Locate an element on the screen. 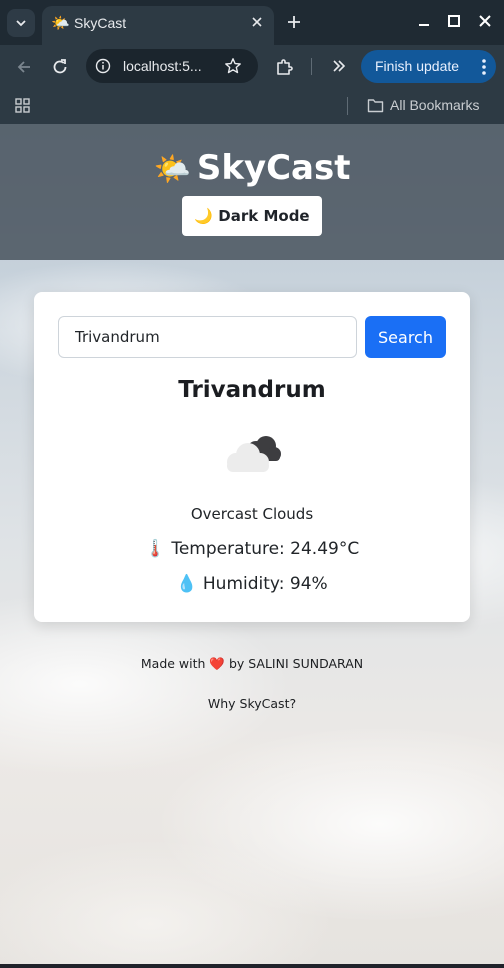 The image size is (504, 968). tab-search-button is located at coordinates (21, 23).